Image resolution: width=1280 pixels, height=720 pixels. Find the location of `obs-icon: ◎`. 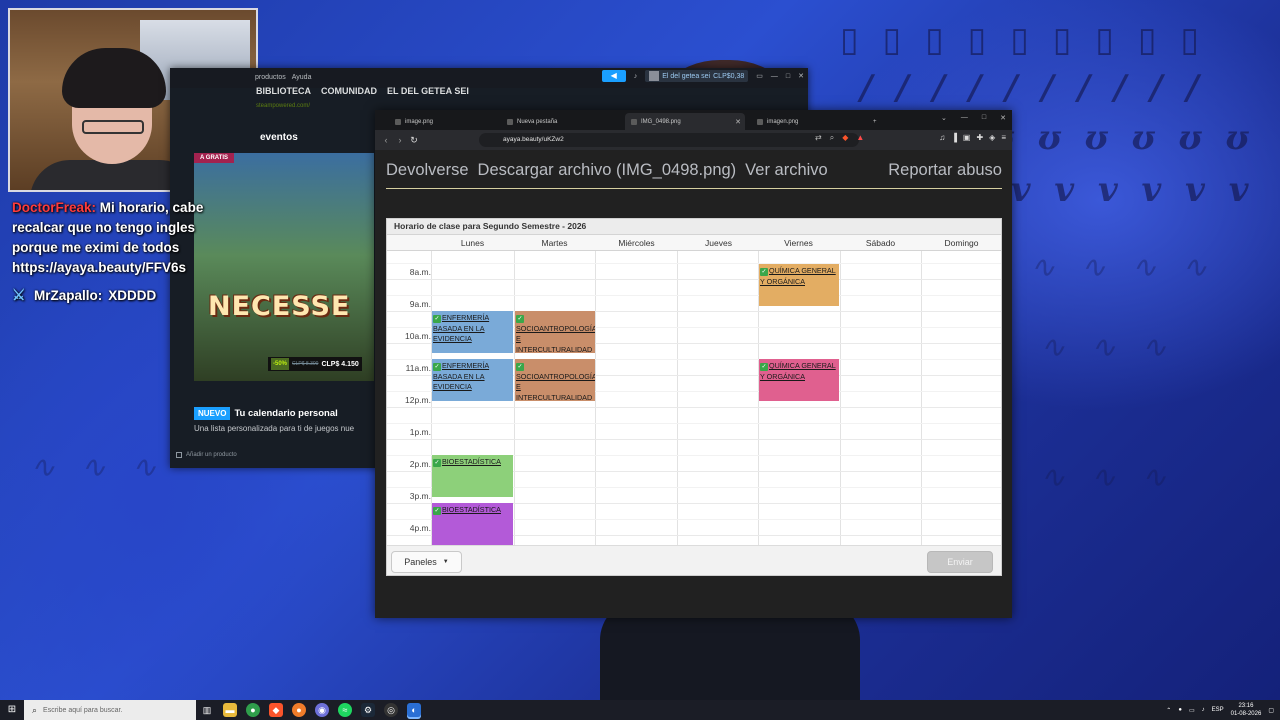

obs-icon: ◎ is located at coordinates (391, 710).